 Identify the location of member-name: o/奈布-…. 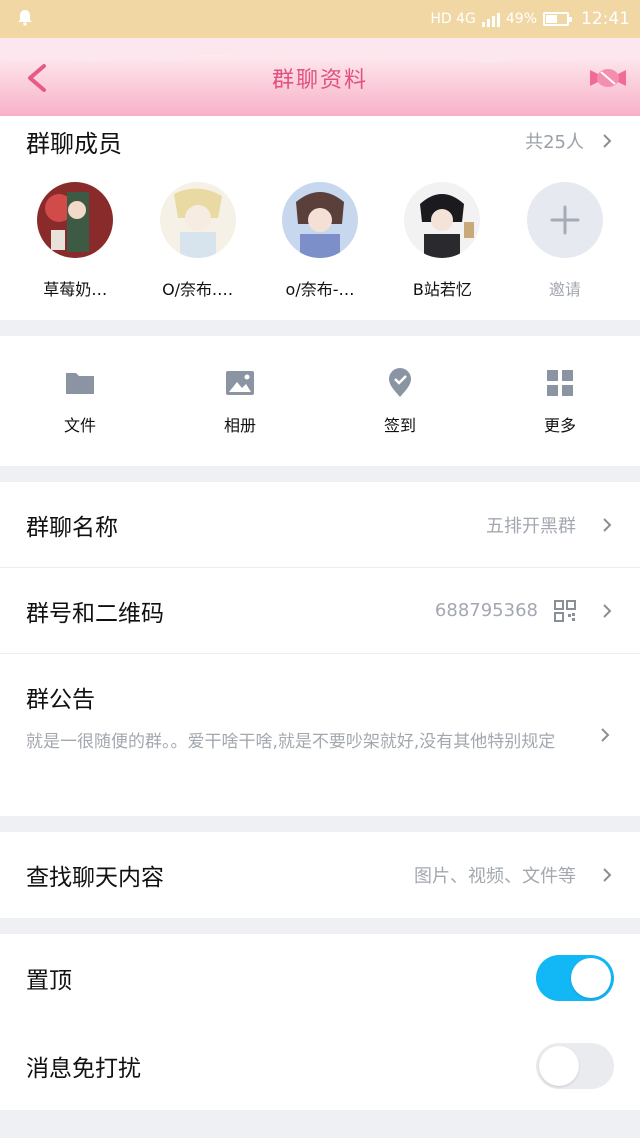
(320, 289).